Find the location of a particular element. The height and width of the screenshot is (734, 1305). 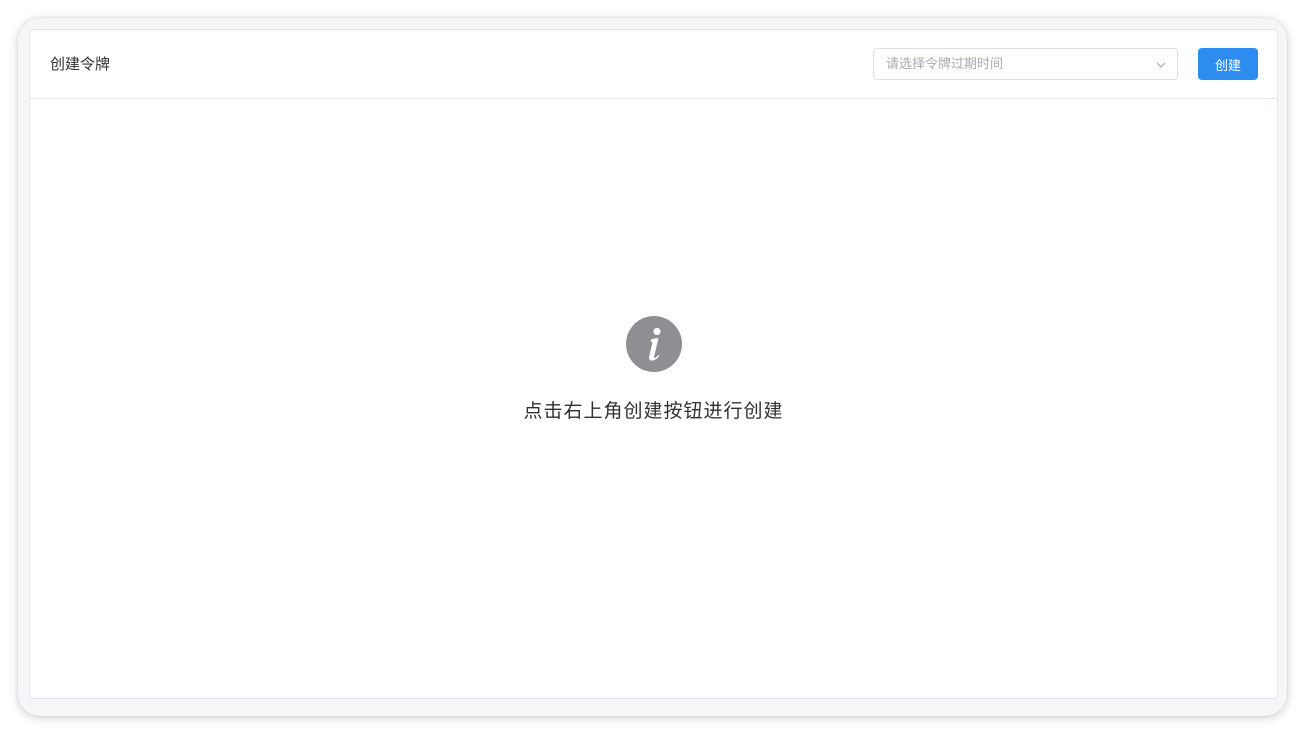

empty-state: 点击右上角创建按钮进行创建 is located at coordinates (653, 370).